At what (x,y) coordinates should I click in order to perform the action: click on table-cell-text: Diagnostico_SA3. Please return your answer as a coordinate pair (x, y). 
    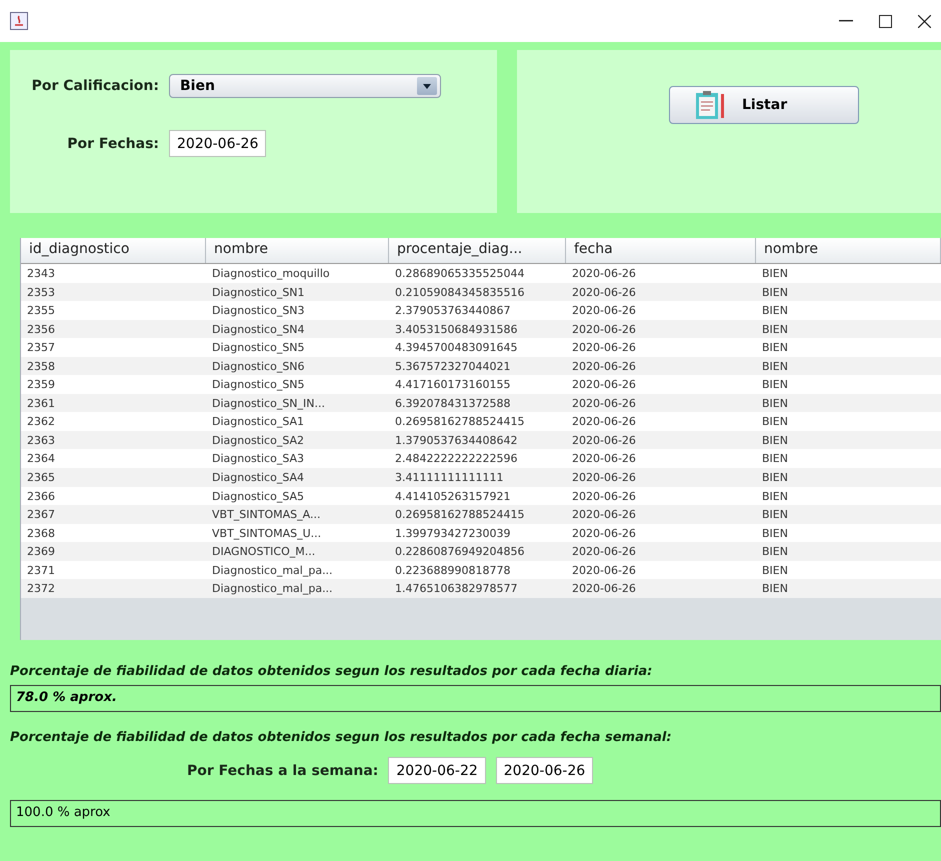
    Looking at the image, I should click on (258, 459).